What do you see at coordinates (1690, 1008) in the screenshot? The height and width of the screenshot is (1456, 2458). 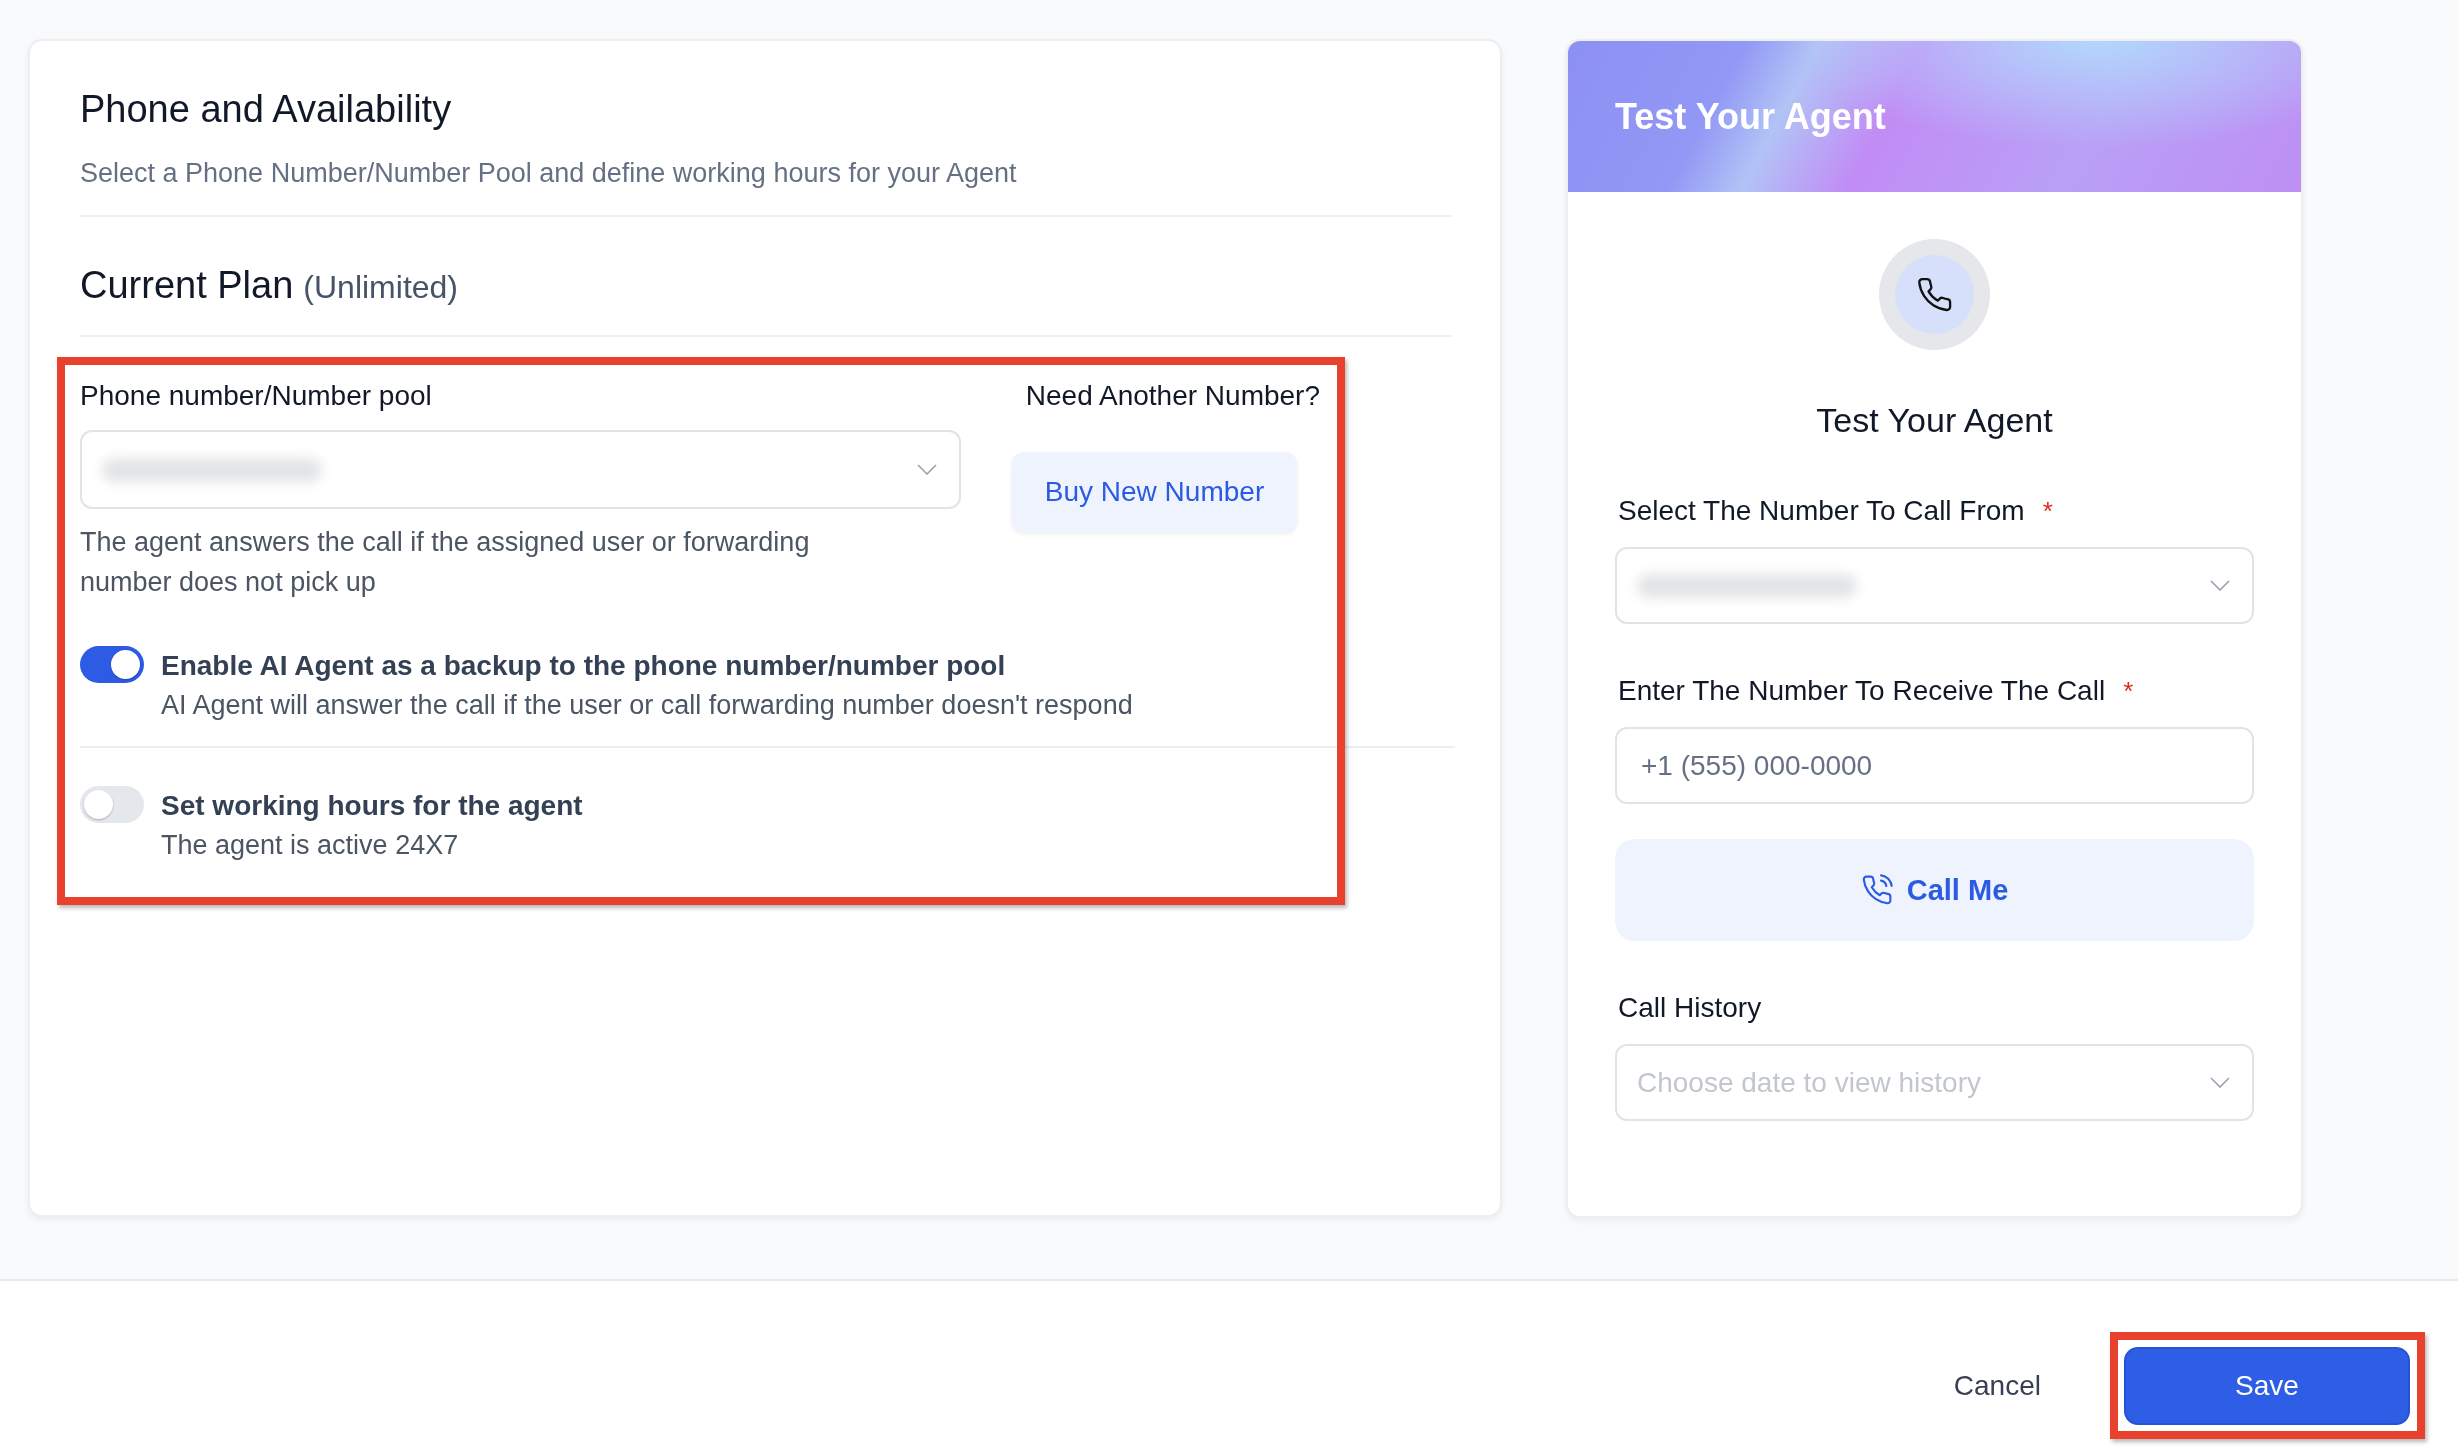 I see `field-label: Call History` at bounding box center [1690, 1008].